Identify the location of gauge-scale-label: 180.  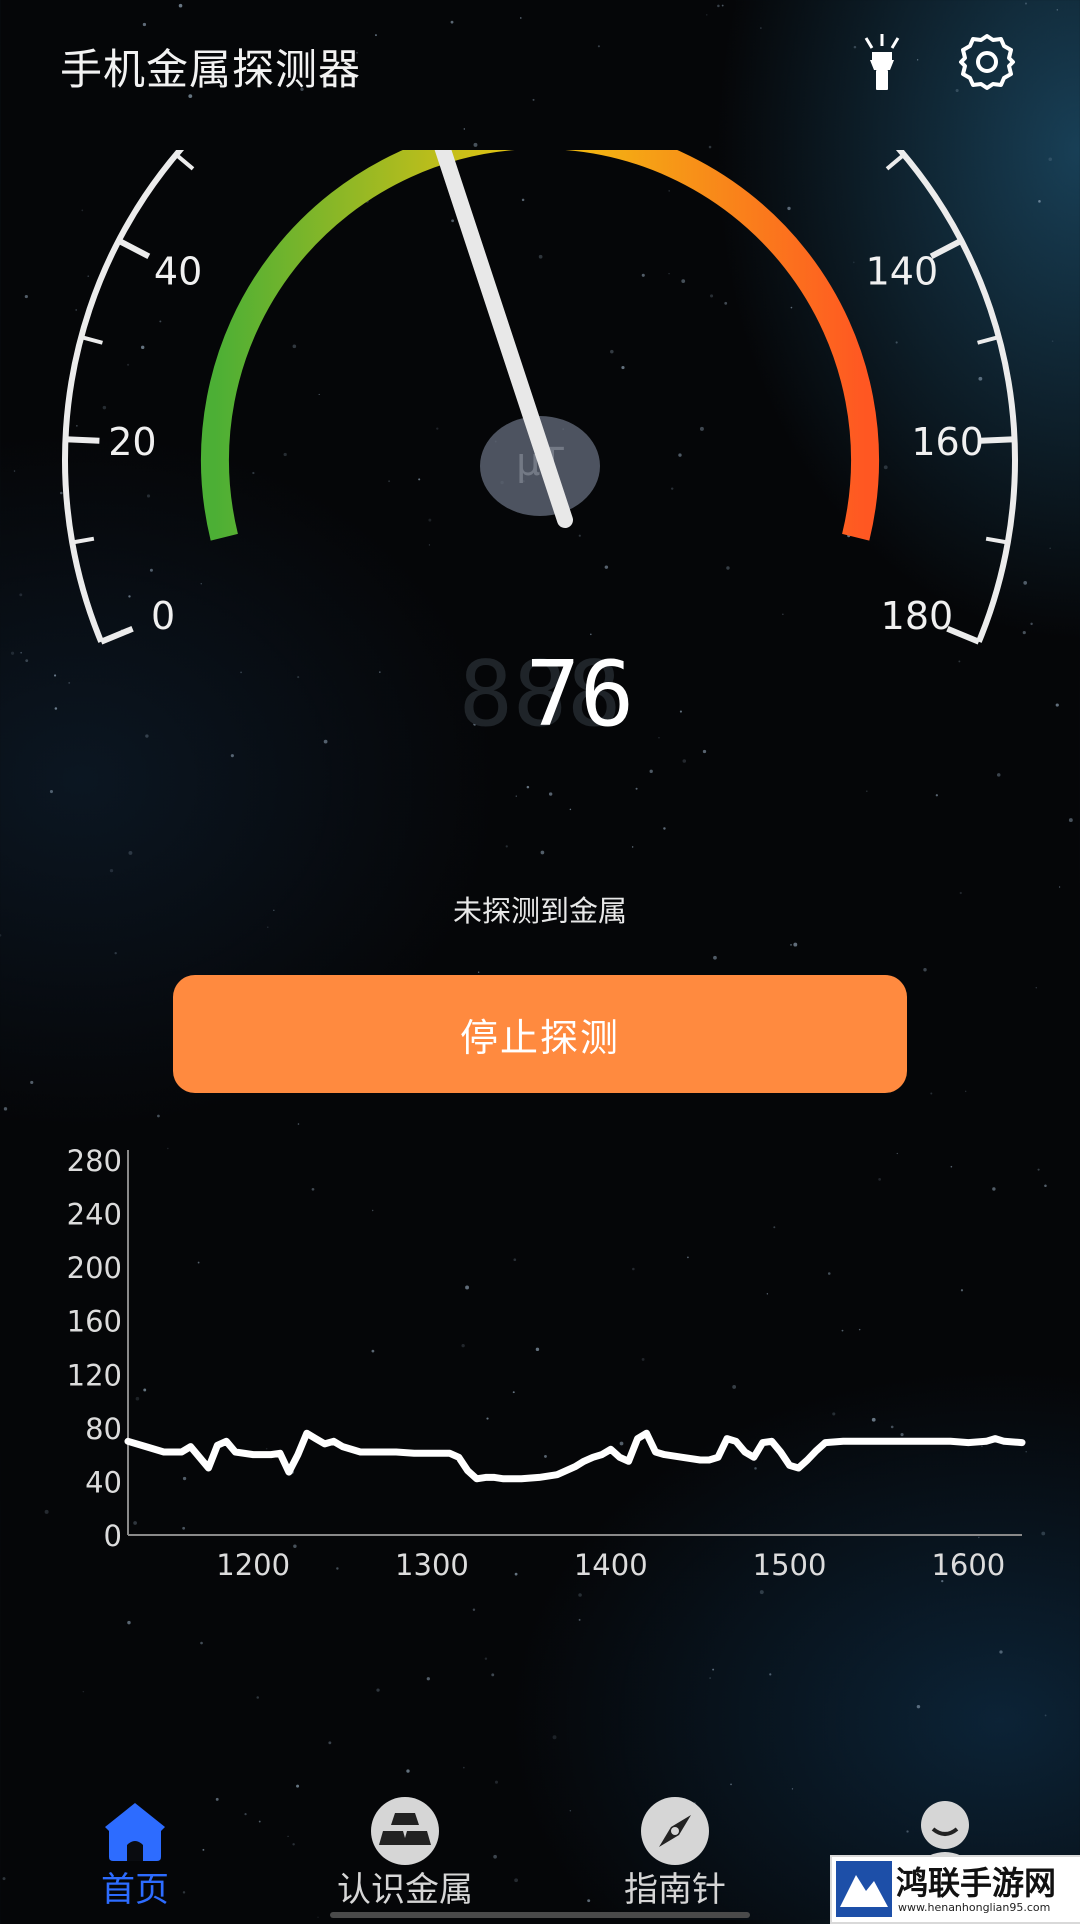
(917, 616).